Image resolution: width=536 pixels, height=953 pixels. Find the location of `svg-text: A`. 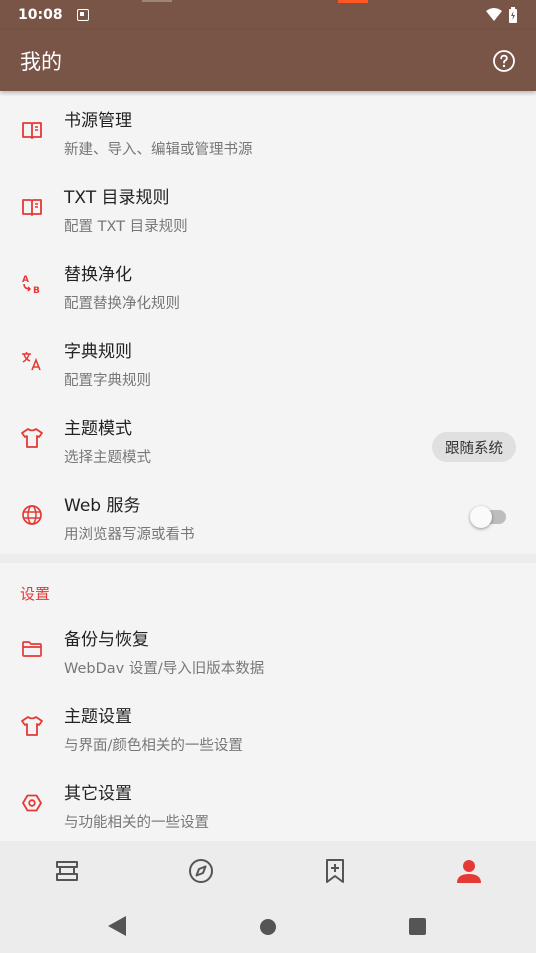

svg-text: A is located at coordinates (25, 280).